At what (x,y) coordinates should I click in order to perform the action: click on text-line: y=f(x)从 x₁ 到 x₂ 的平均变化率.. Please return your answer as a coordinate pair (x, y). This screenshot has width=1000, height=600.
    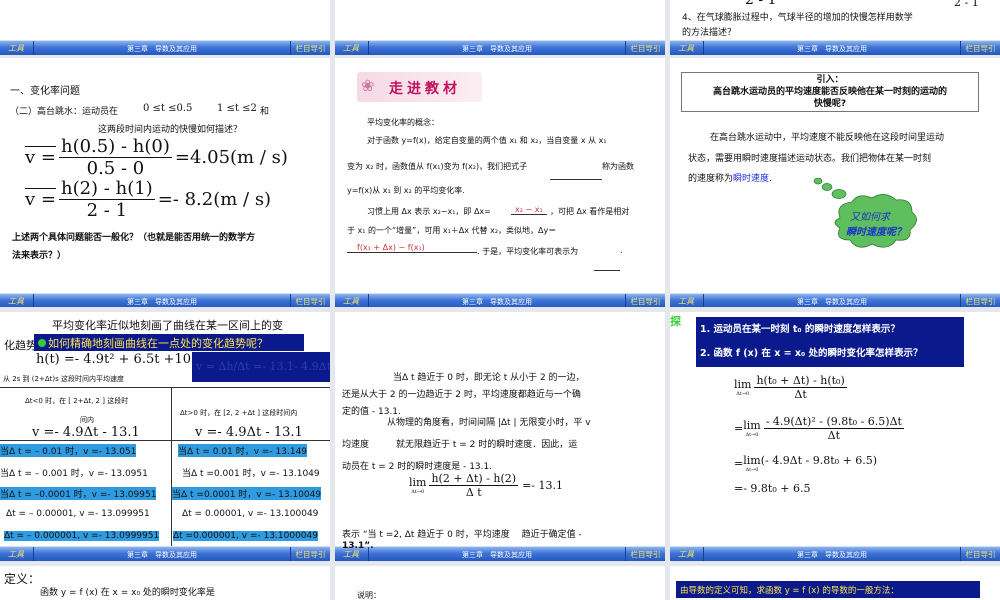
    Looking at the image, I should click on (406, 190).